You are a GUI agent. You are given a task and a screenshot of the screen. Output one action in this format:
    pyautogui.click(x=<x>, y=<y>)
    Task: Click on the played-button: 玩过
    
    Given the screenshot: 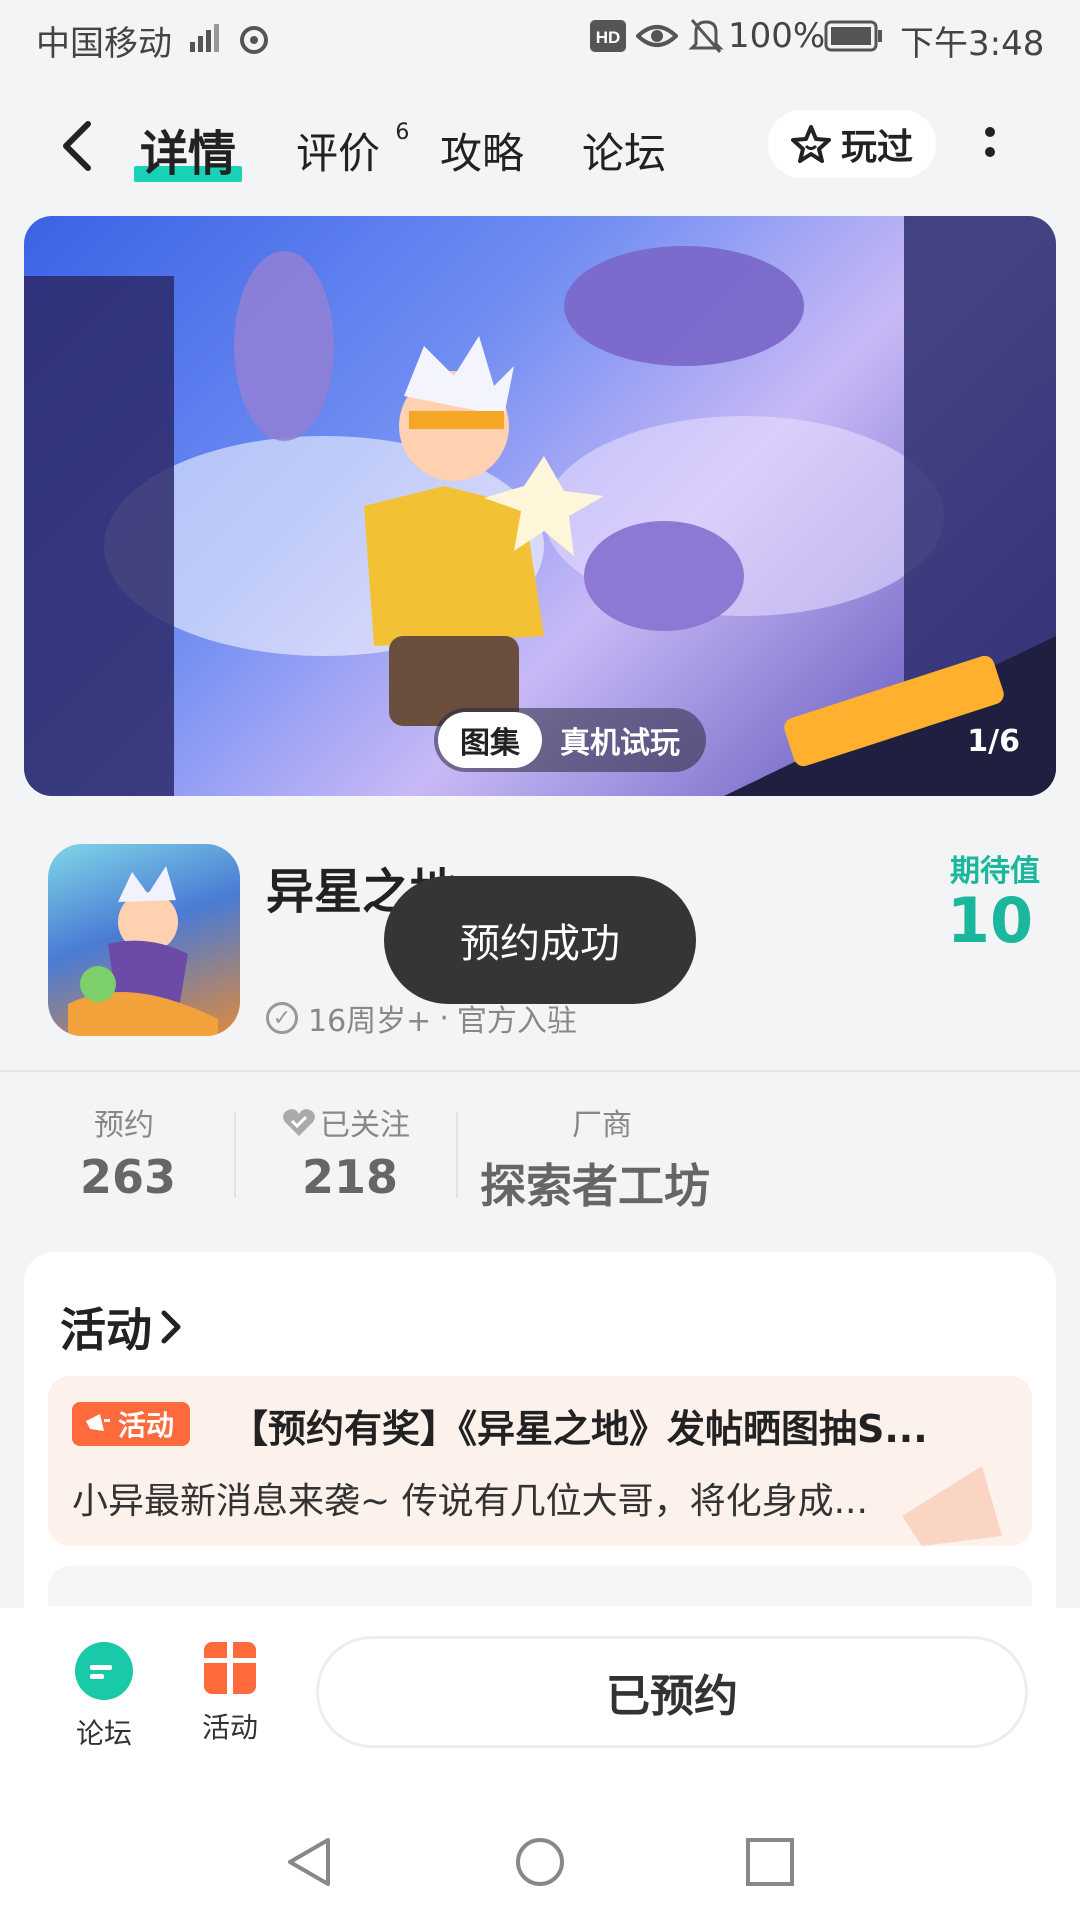 What is the action you would take?
    pyautogui.click(x=852, y=144)
    